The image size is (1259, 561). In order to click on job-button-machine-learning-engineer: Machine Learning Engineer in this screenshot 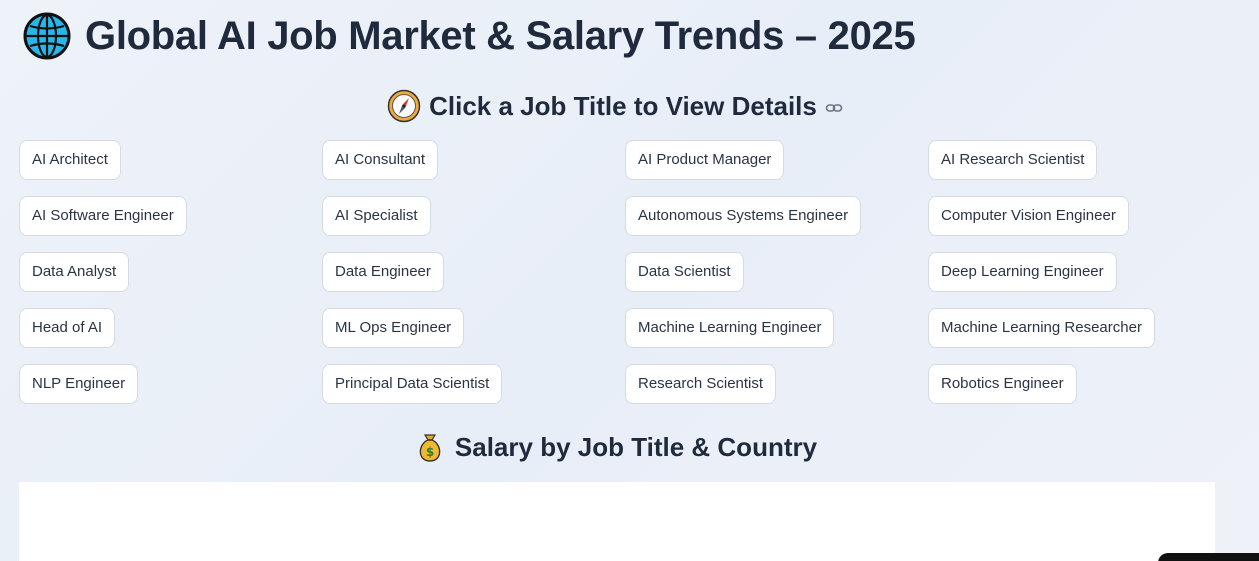, I will do `click(730, 328)`.